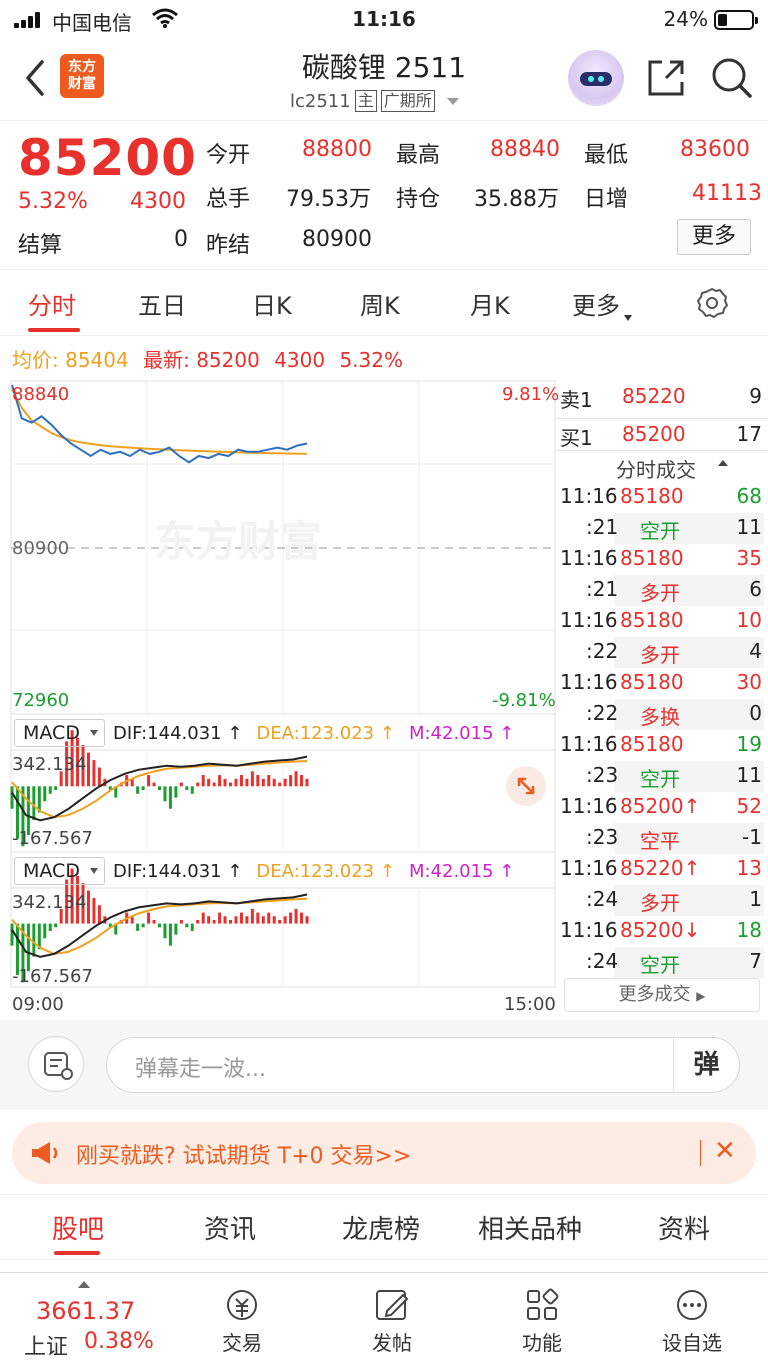  What do you see at coordinates (749, 620) in the screenshot?
I see `tick-volume: 10` at bounding box center [749, 620].